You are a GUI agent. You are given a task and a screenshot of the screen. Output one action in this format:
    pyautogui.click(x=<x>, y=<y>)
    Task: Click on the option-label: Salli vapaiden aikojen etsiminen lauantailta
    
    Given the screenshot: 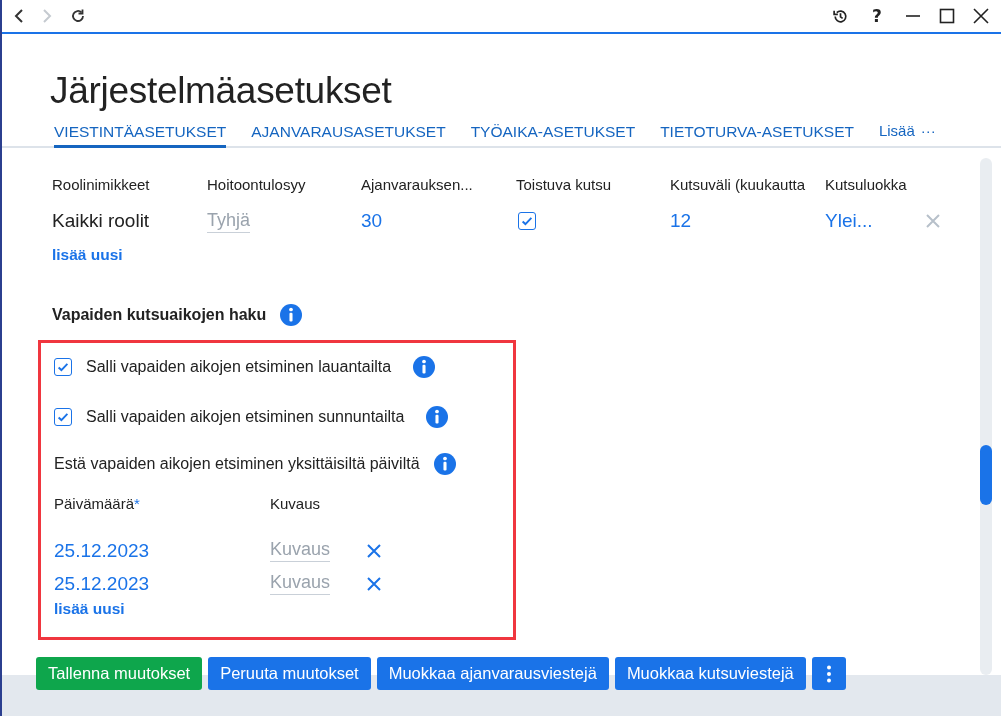 What is the action you would take?
    pyautogui.click(x=239, y=367)
    